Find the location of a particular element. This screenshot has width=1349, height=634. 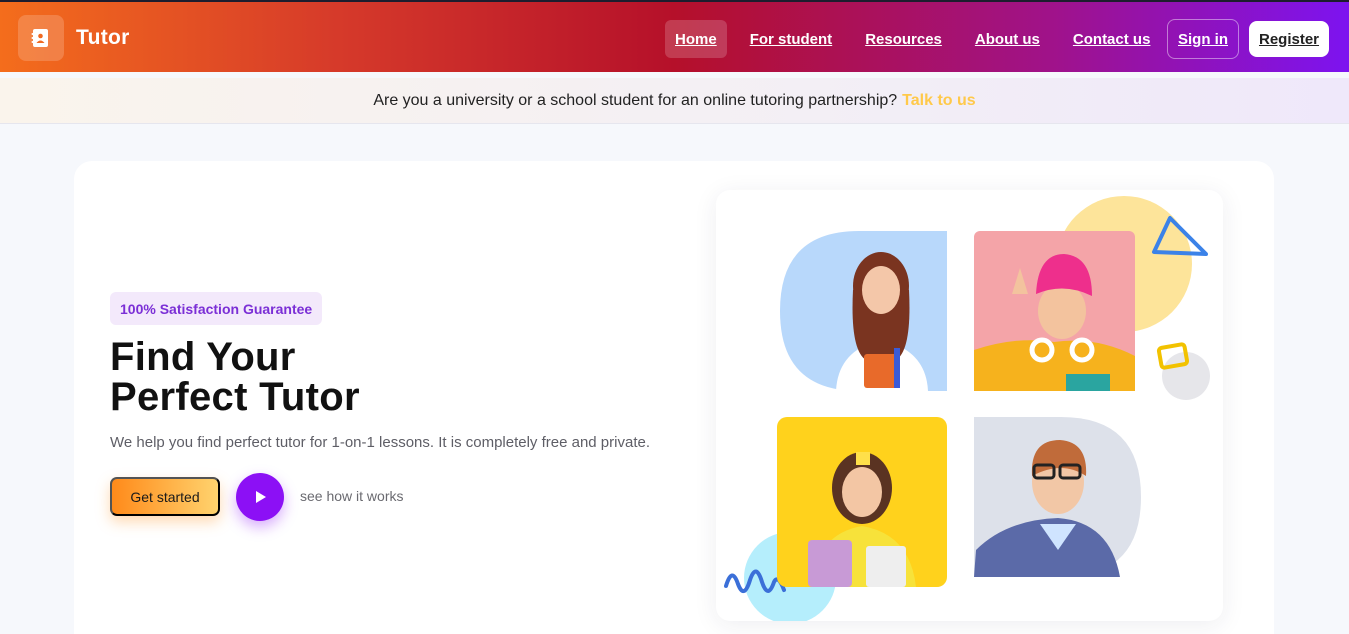

nav-link-contact-us: Contact us is located at coordinates (1112, 39).